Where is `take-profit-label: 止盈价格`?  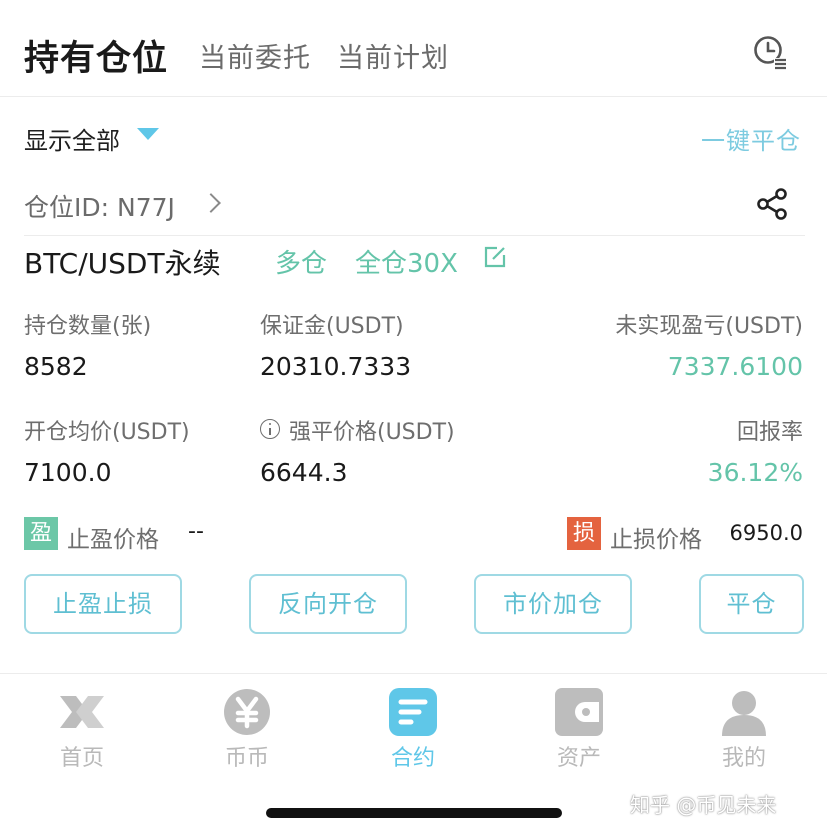 take-profit-label: 止盈价格 is located at coordinates (113, 540).